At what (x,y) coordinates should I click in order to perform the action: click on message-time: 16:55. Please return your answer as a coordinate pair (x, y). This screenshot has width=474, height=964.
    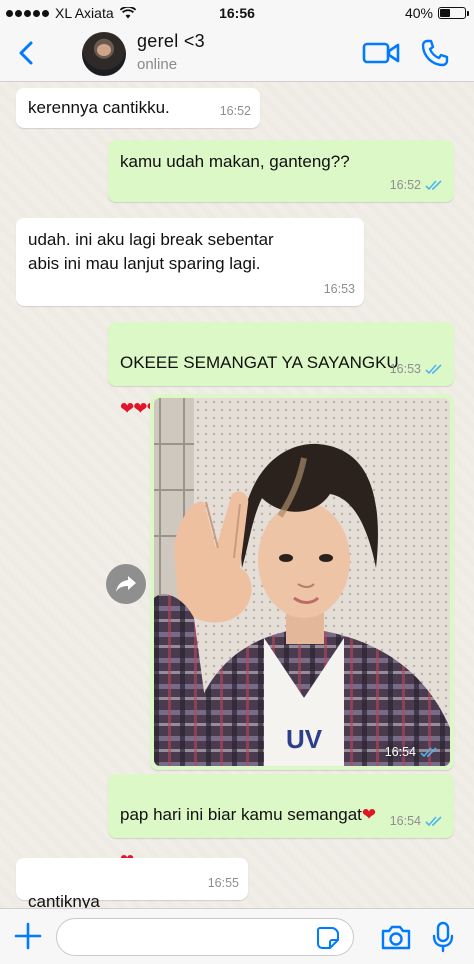
    Looking at the image, I should click on (223, 883).